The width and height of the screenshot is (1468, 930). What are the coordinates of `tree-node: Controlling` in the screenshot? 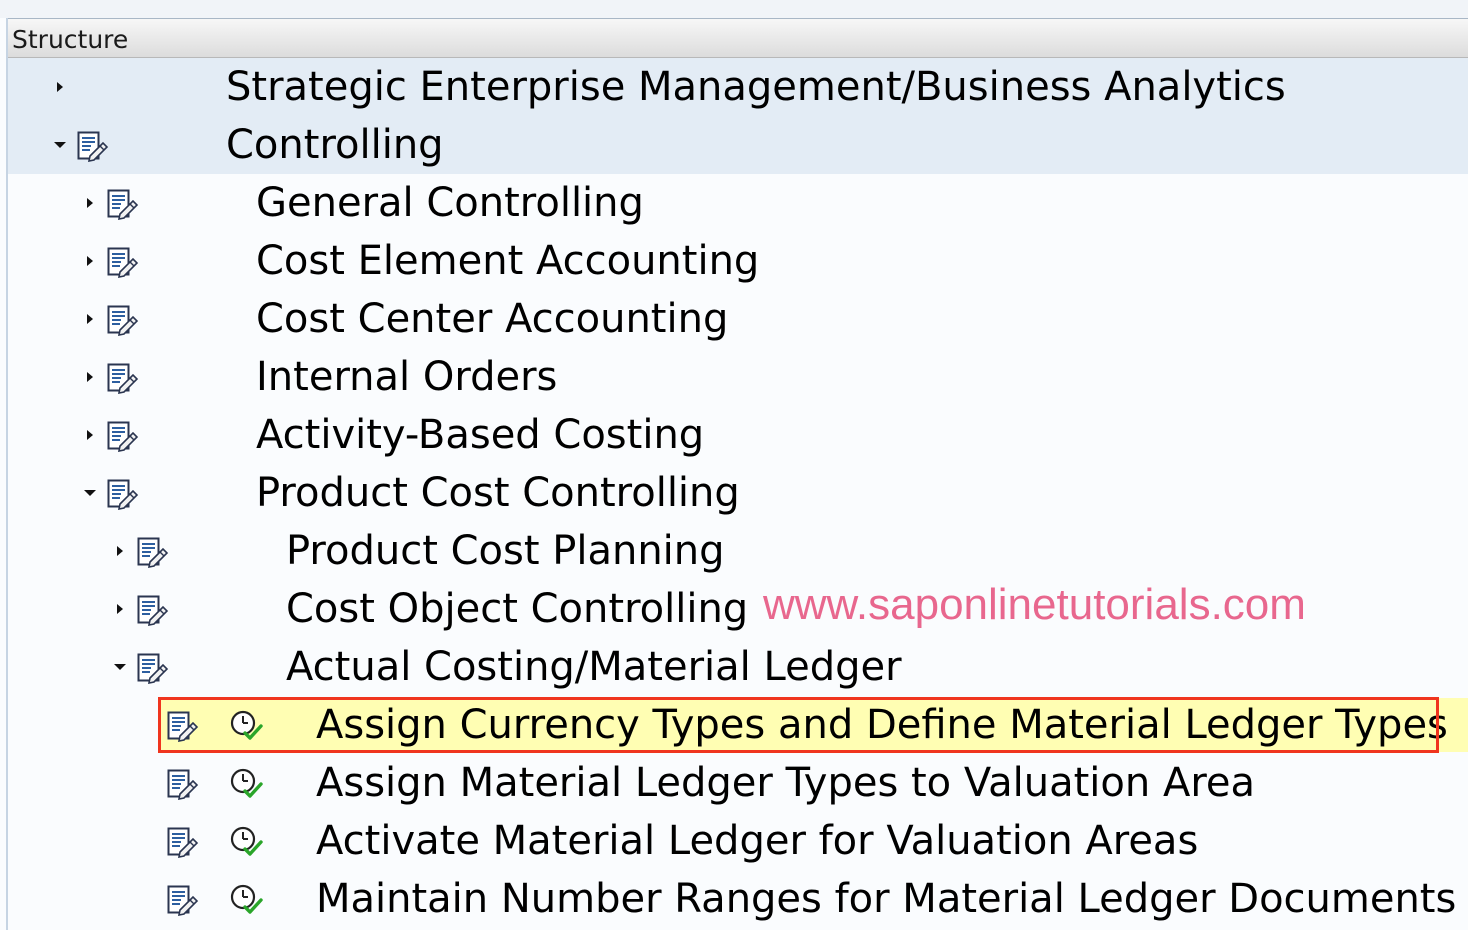 It's located at (738, 145).